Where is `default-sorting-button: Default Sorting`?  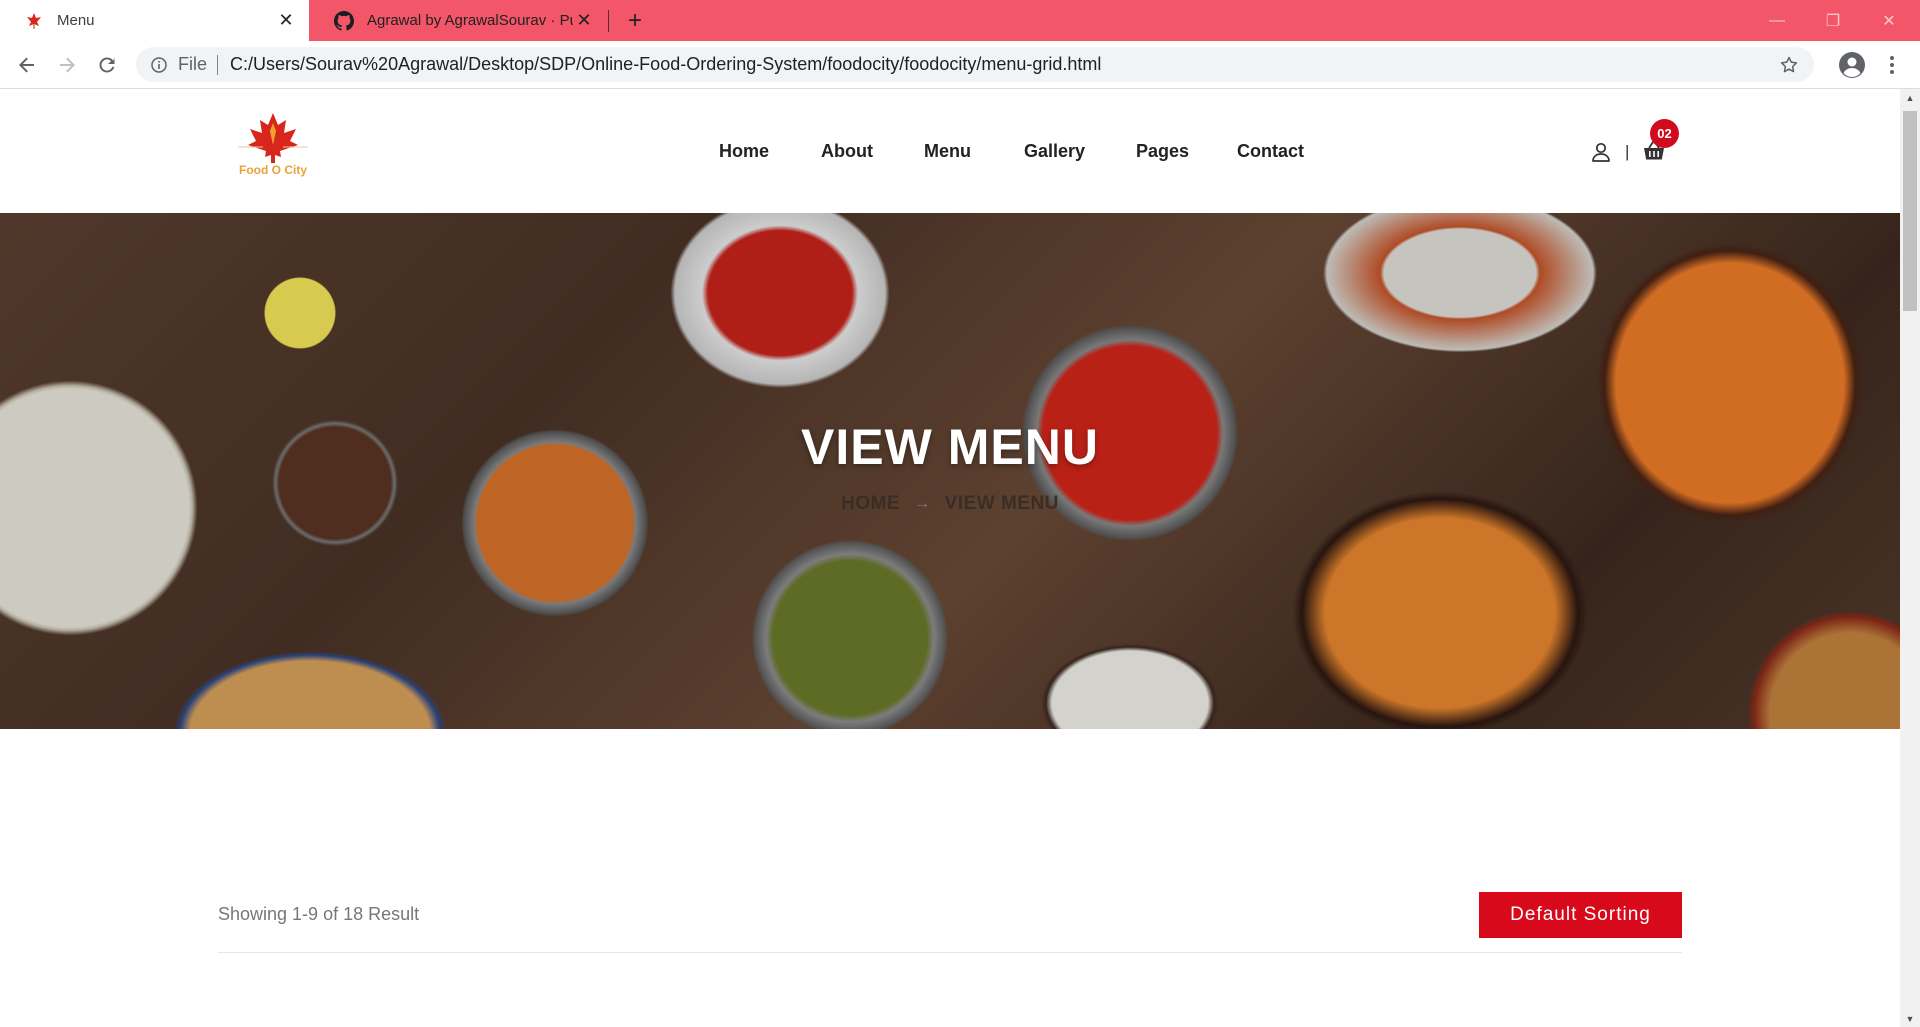 default-sorting-button: Default Sorting is located at coordinates (1580, 915).